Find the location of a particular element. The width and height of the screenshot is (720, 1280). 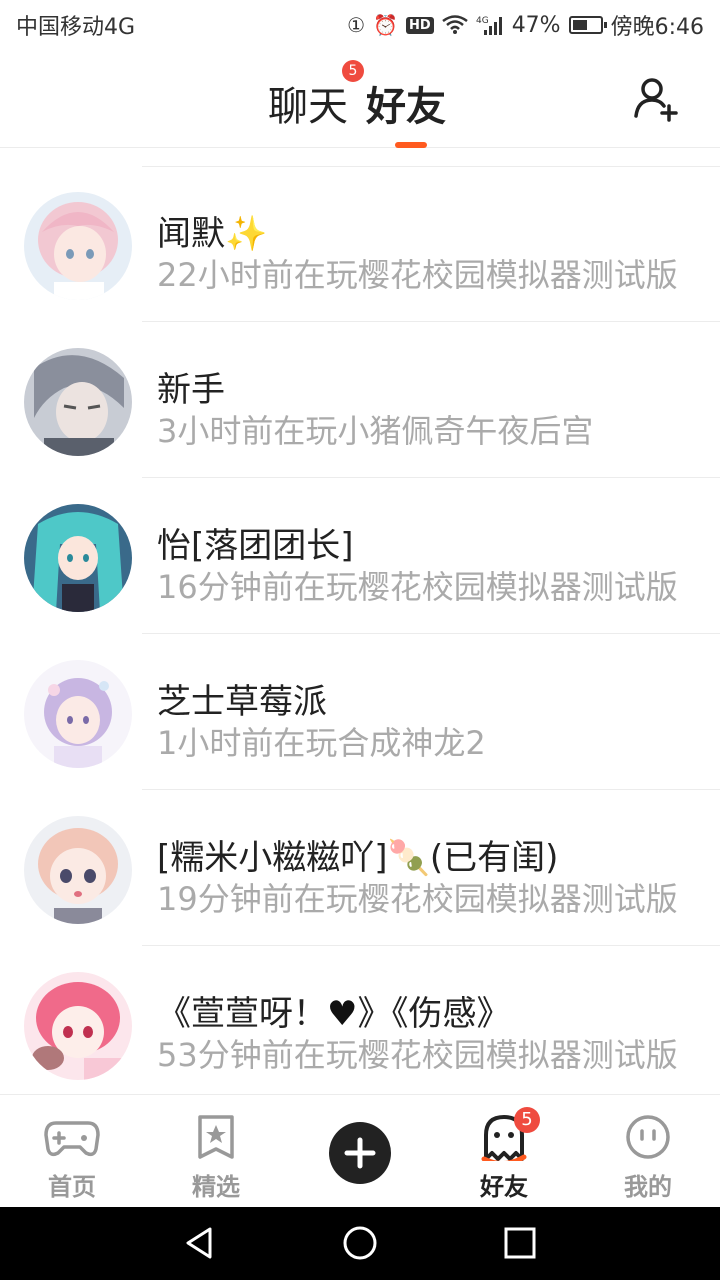

nav-friends-badge: 5 is located at coordinates (527, 1120).